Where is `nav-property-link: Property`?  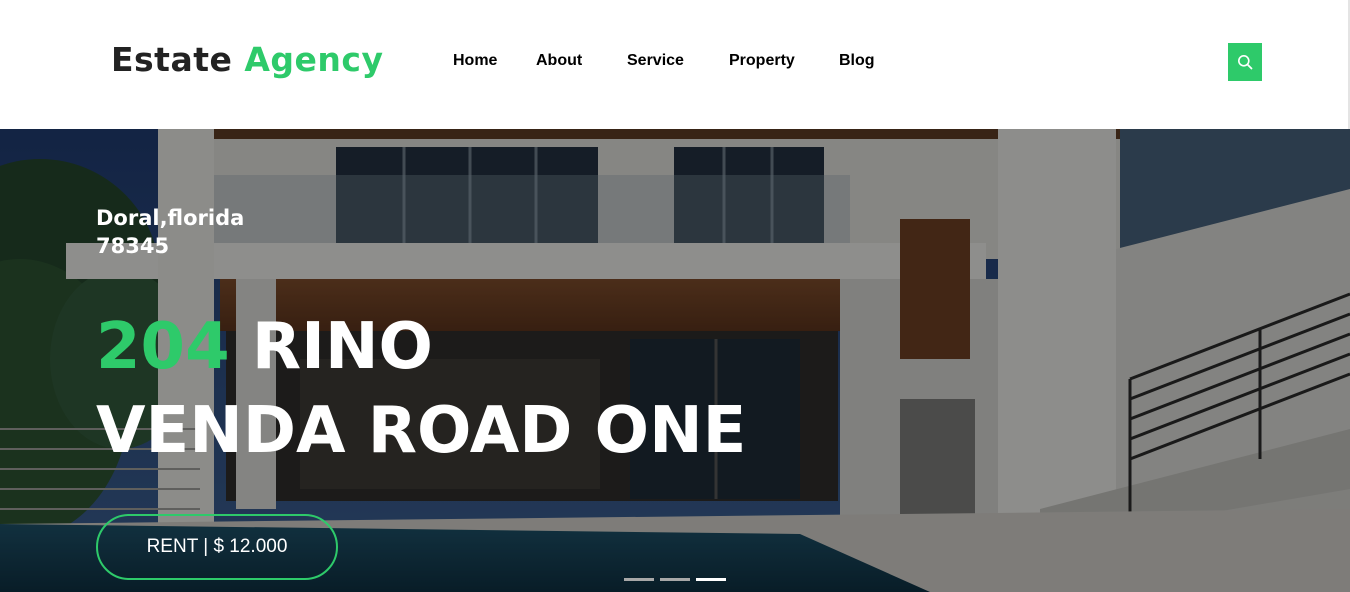
nav-property-link: Property is located at coordinates (762, 61).